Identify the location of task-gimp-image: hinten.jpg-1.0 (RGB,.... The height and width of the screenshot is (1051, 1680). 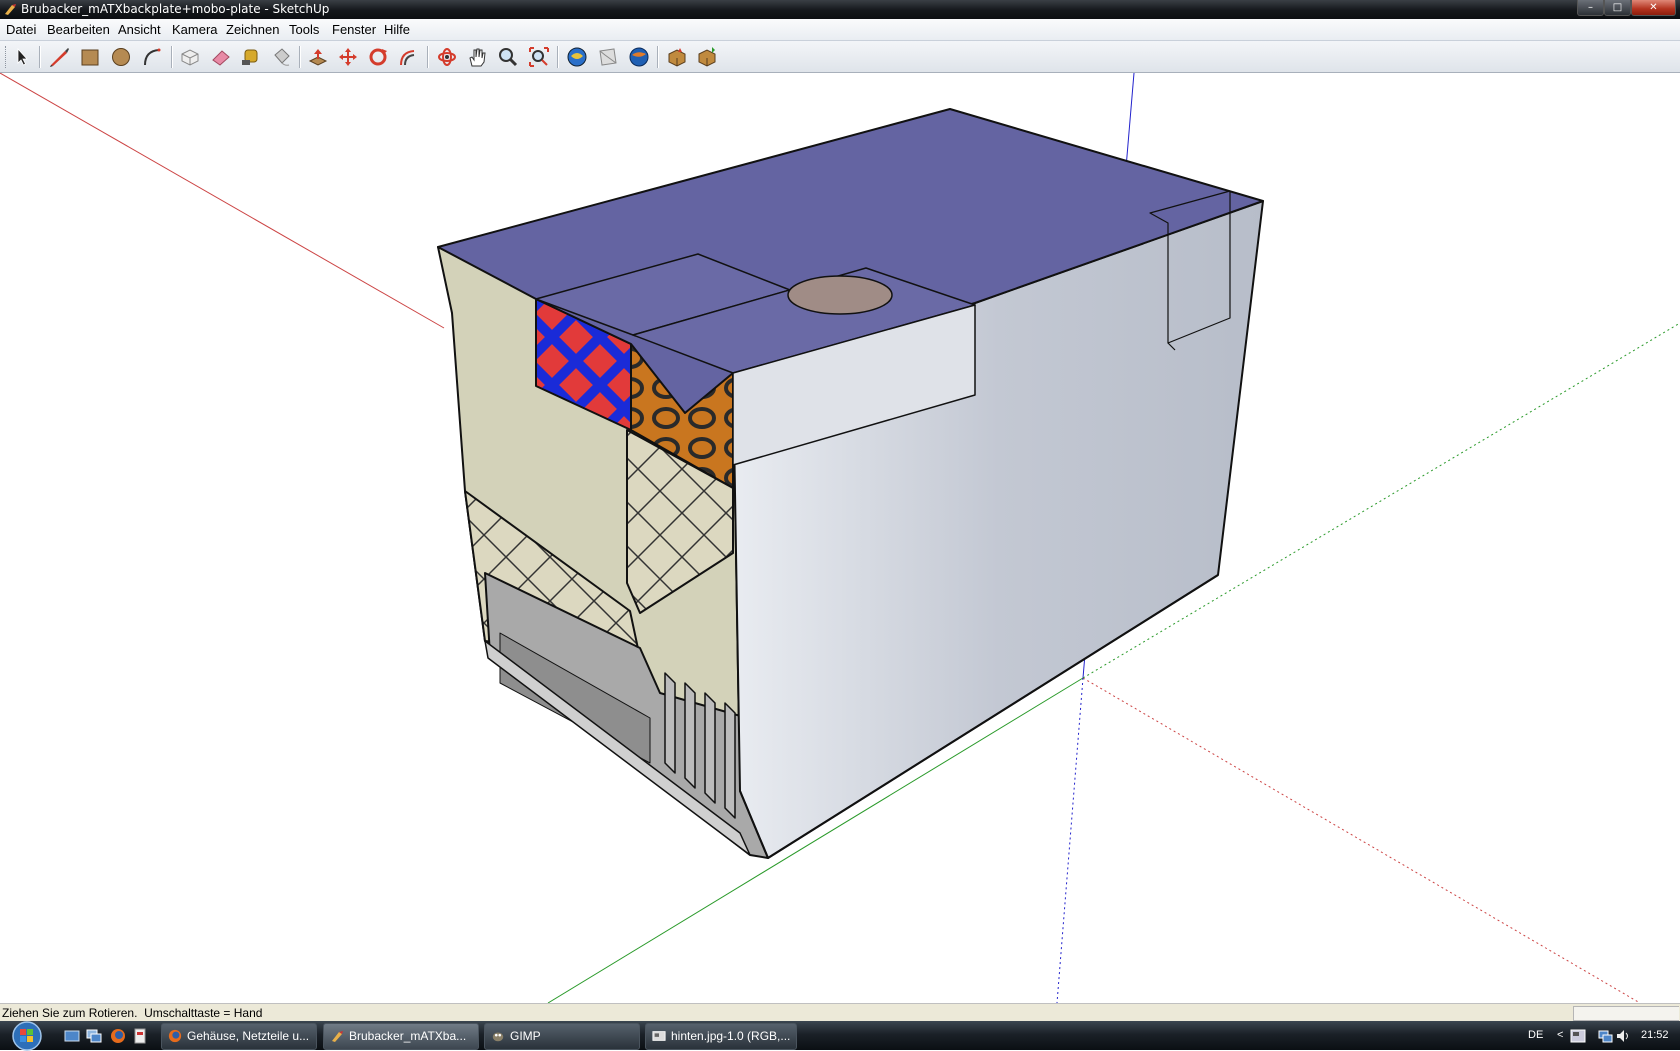
(721, 1036).